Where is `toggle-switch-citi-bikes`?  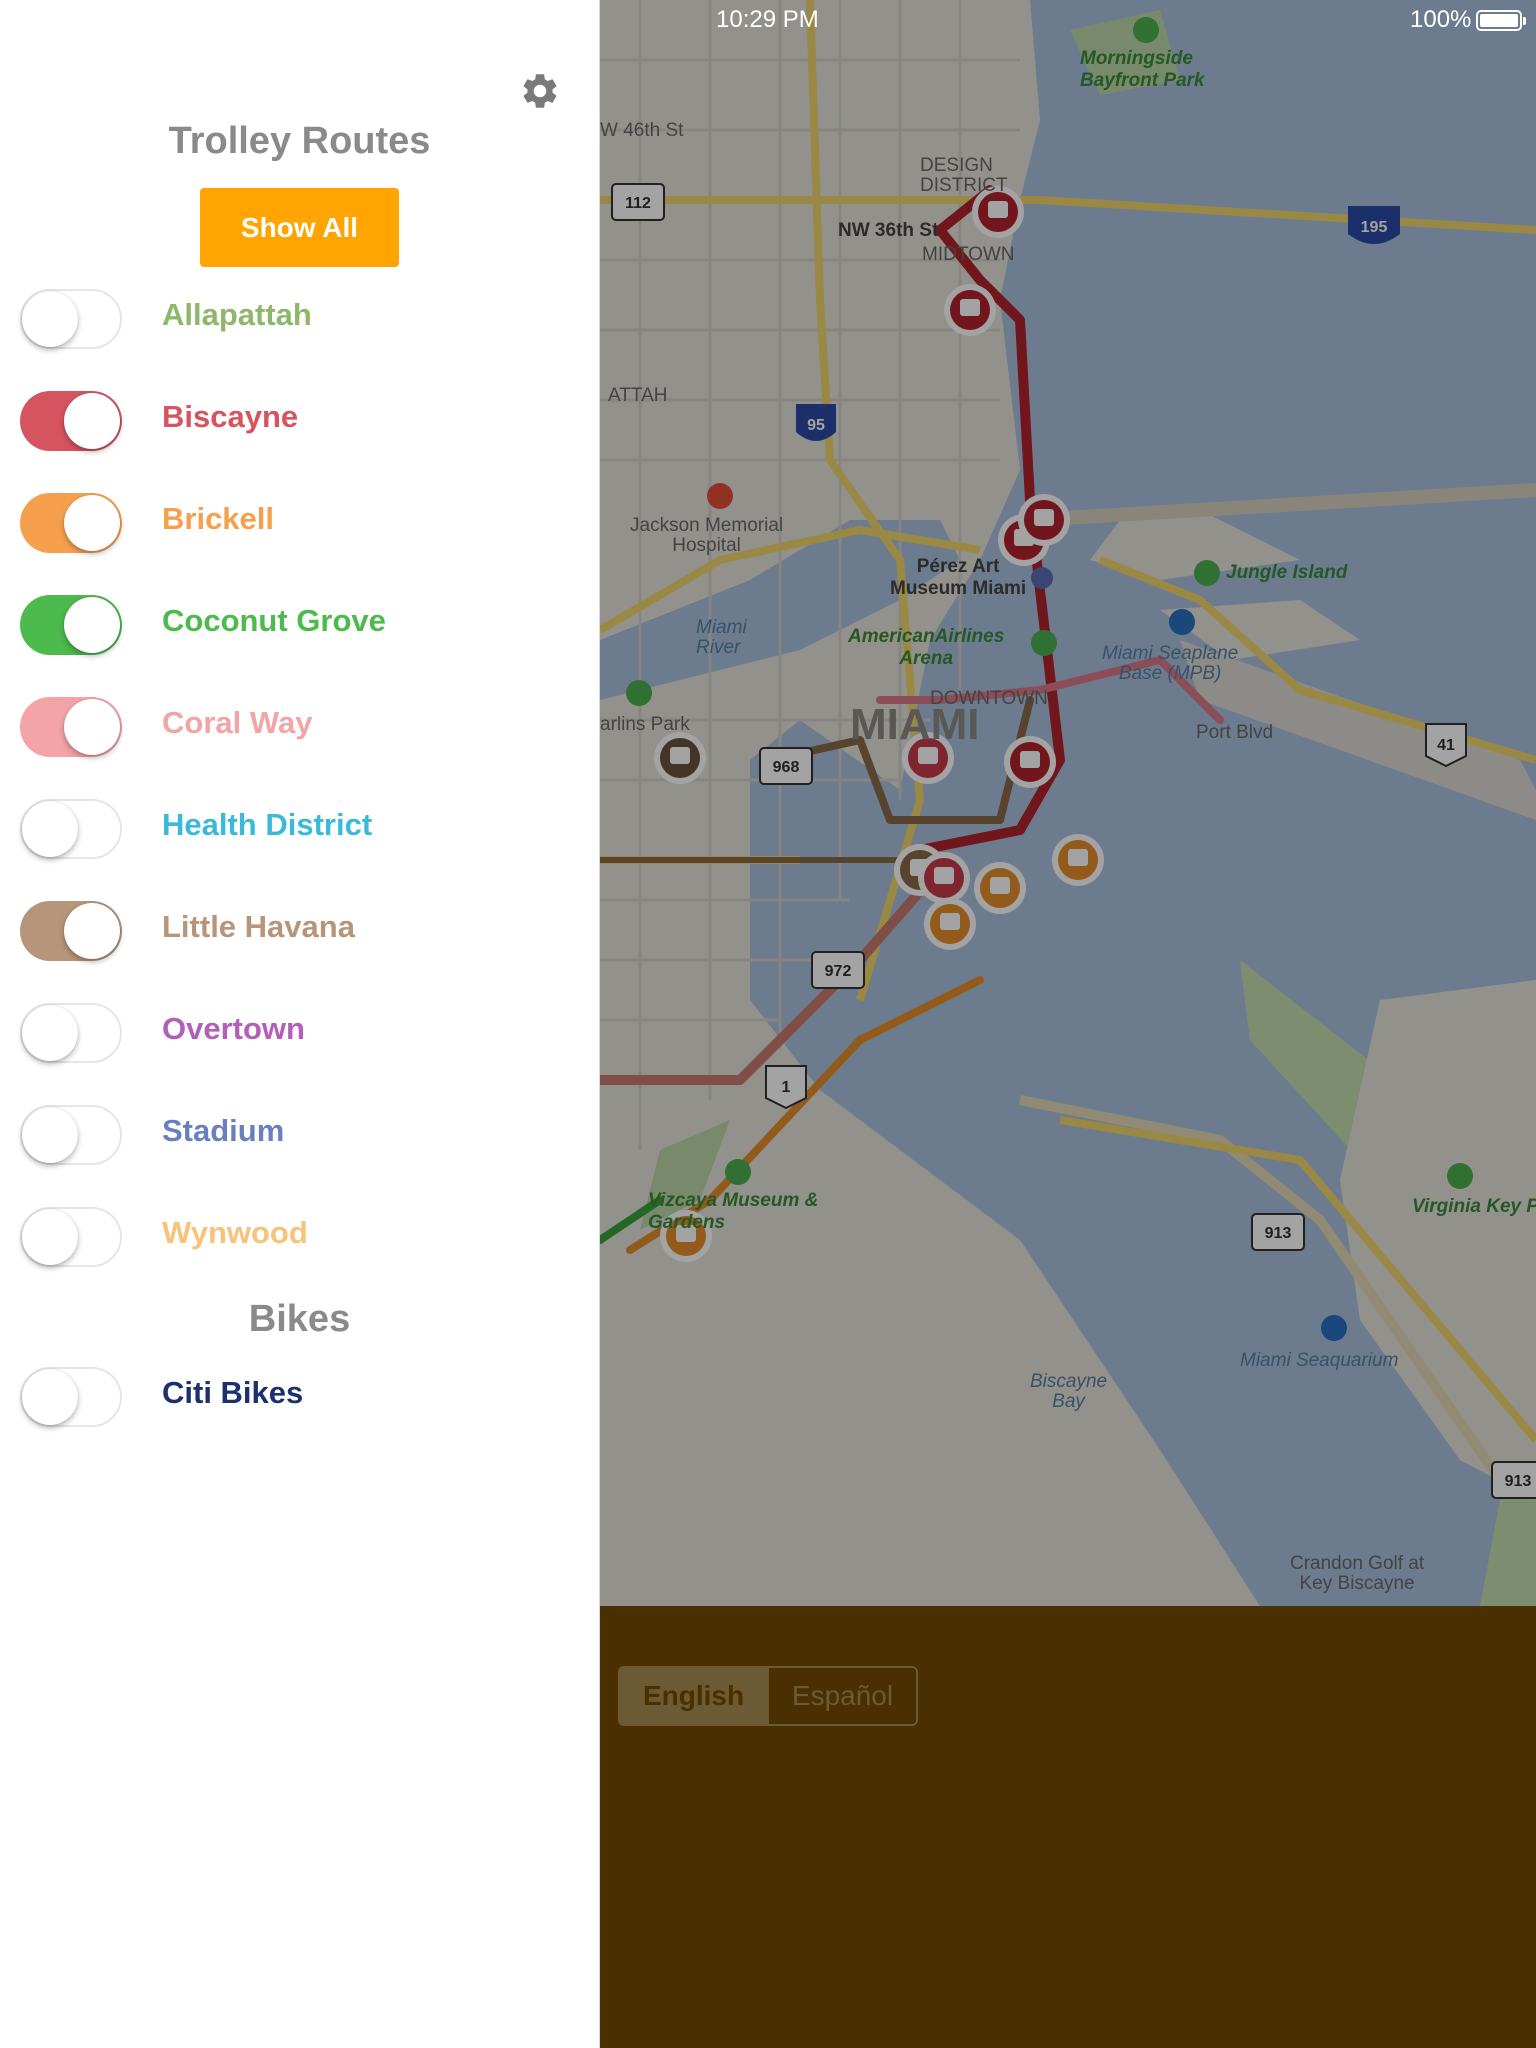
toggle-switch-citi-bikes is located at coordinates (71, 1397).